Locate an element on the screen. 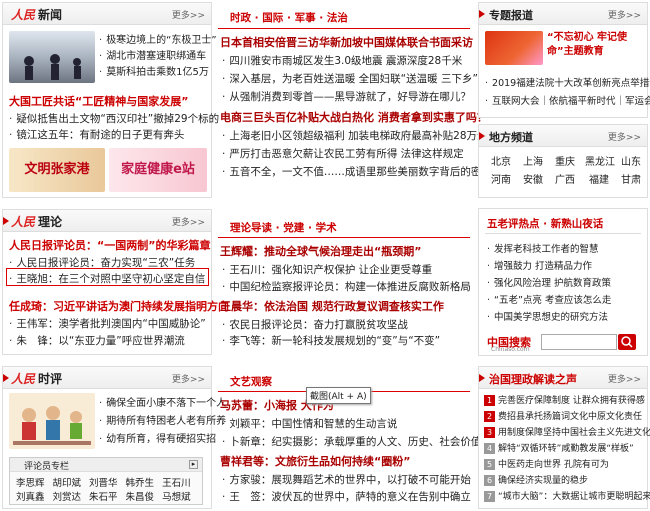 Image resolution: width=650 pixels, height=511 pixels. news-feature-2: 湖北市潜塞速职绑通车 is located at coordinates (152, 54).